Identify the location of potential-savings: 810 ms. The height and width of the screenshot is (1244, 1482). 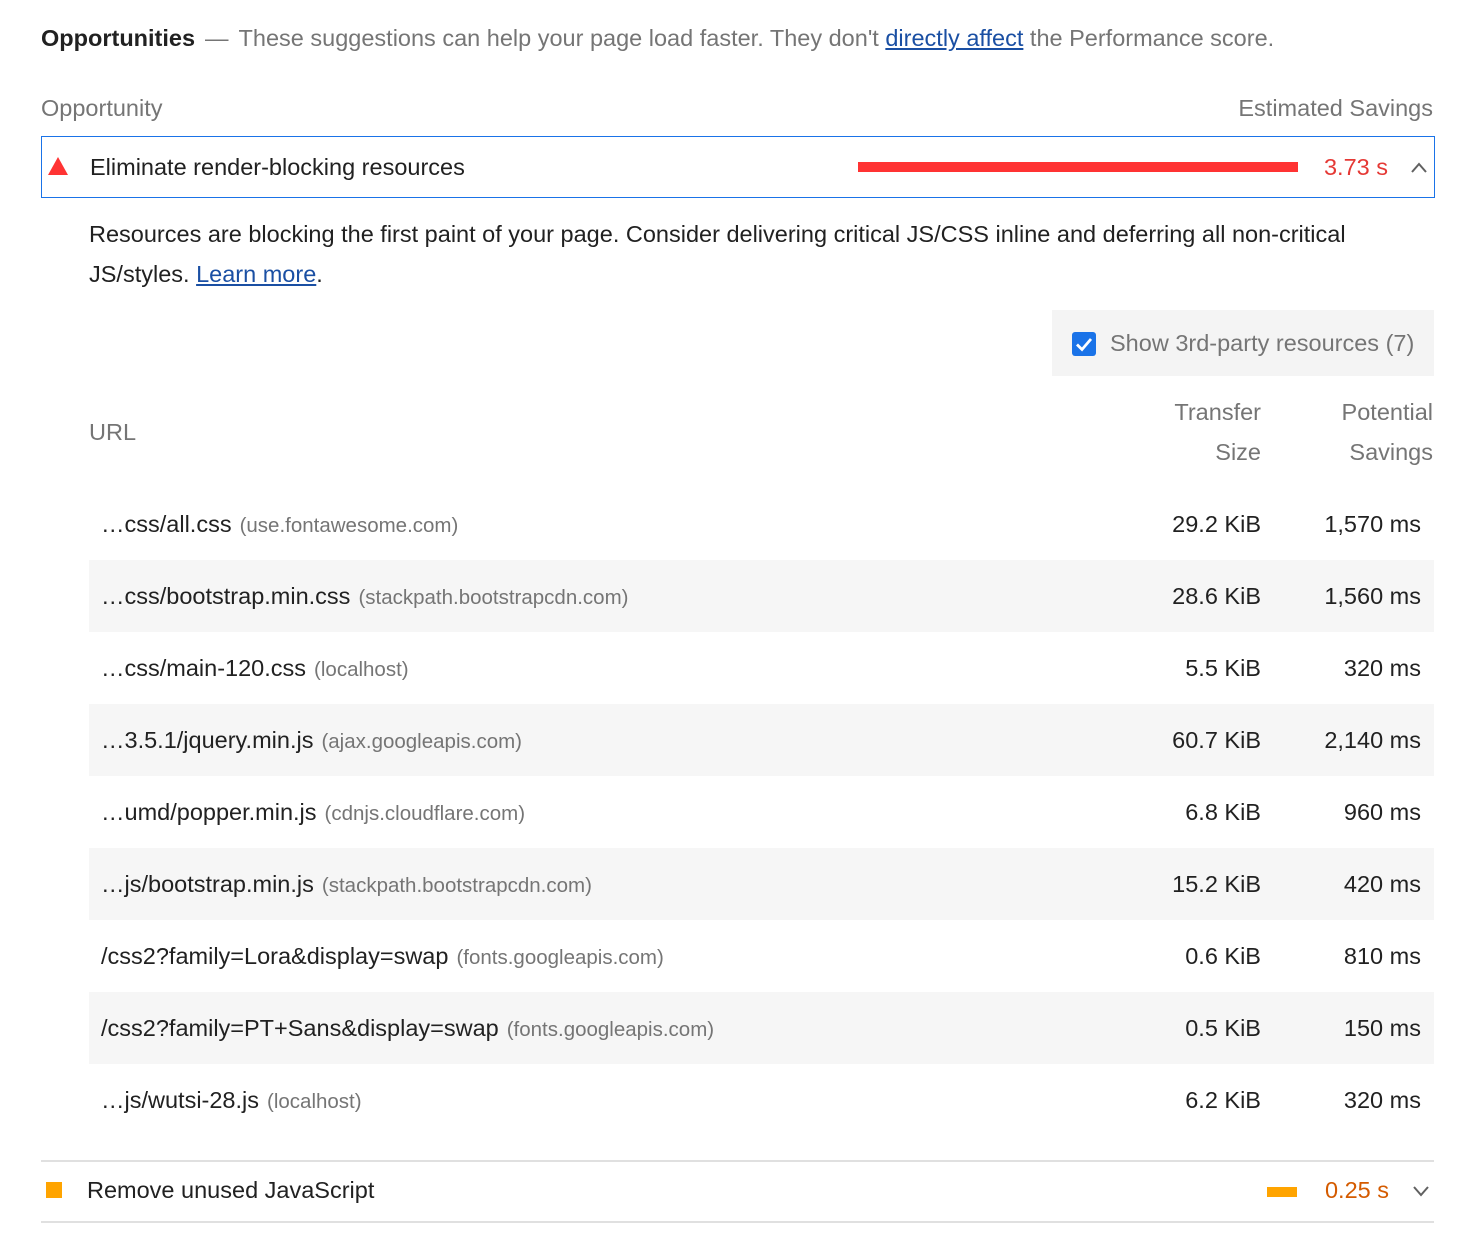
(1382, 956).